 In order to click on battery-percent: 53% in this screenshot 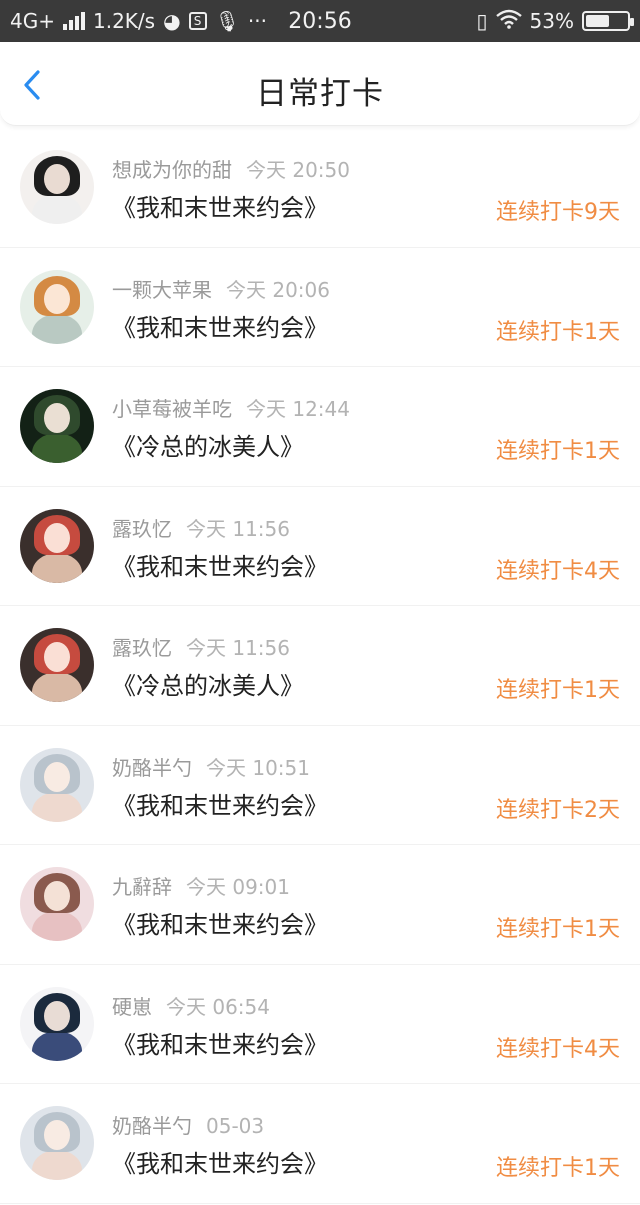, I will do `click(551, 21)`.